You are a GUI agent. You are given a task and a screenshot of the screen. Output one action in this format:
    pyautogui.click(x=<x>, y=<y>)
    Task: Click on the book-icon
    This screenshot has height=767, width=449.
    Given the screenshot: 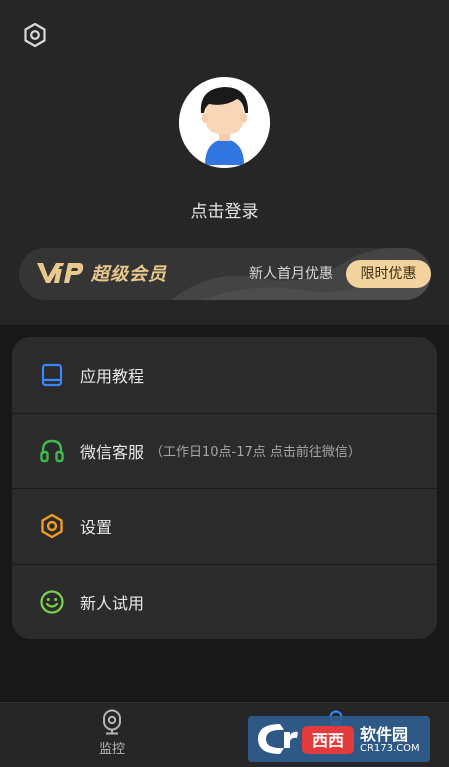 What is the action you would take?
    pyautogui.click(x=52, y=375)
    